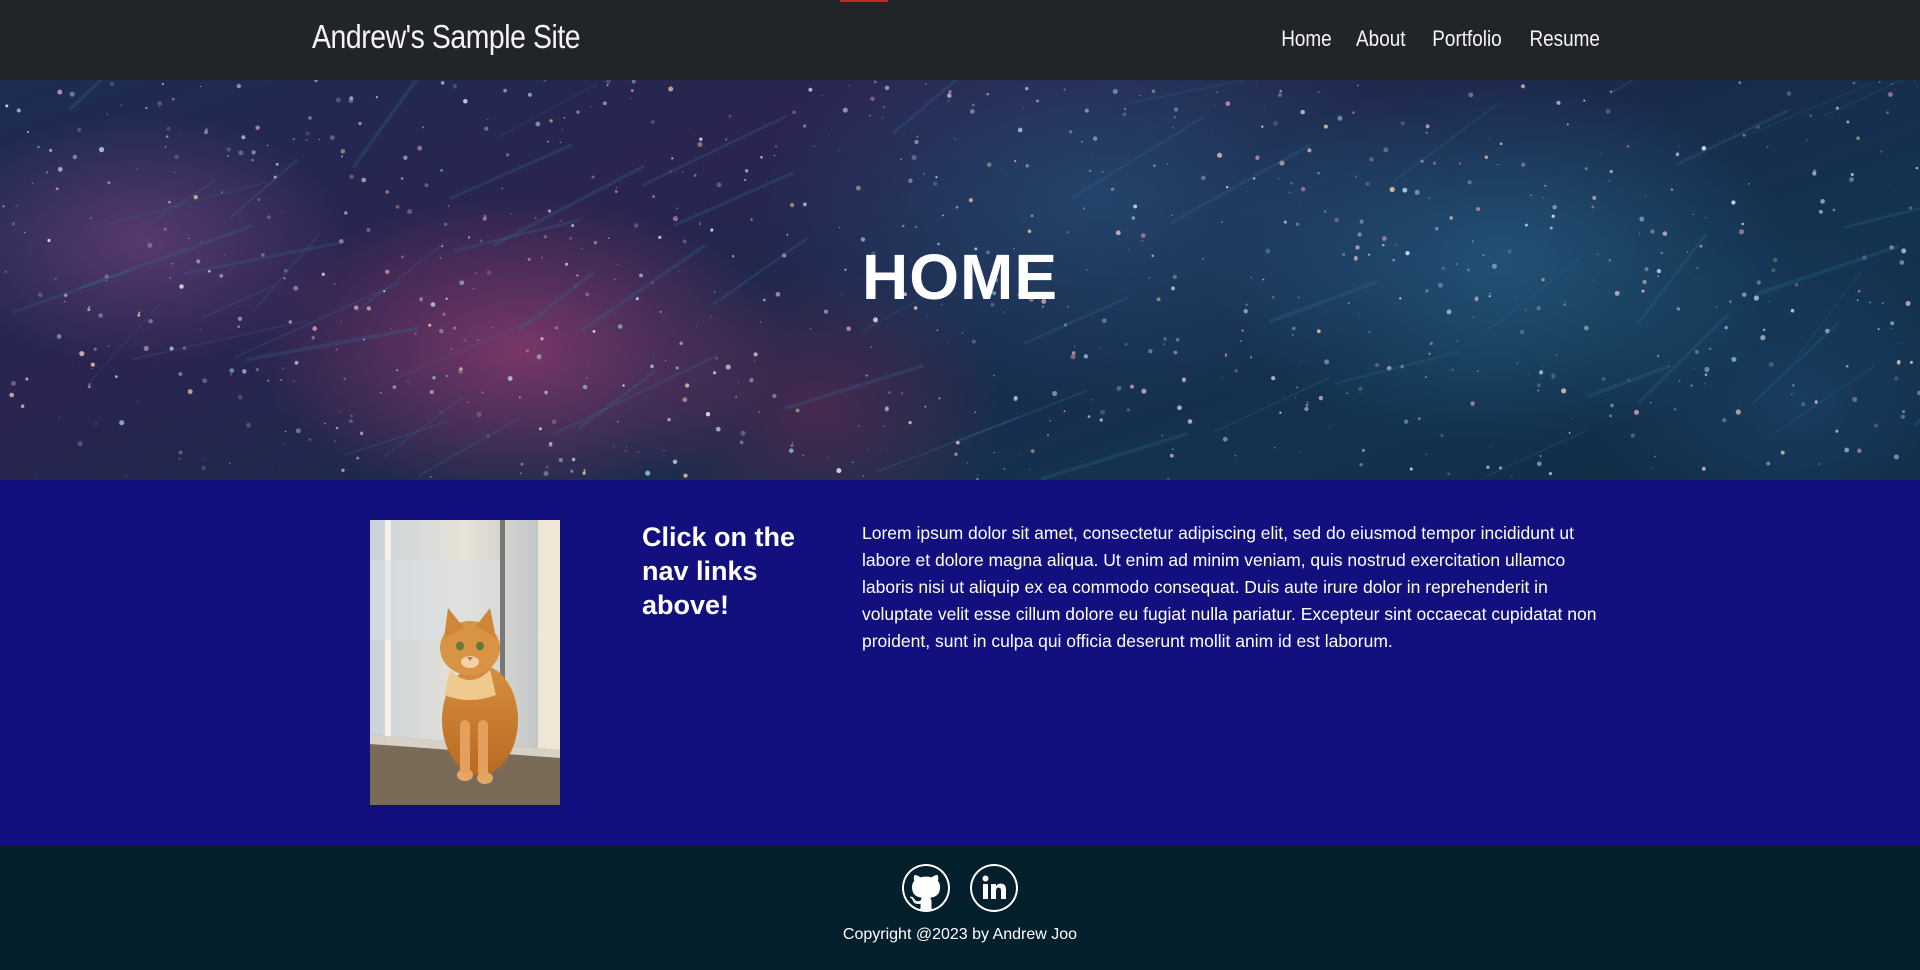  What do you see at coordinates (960, 277) in the screenshot?
I see `hero-title: HOME` at bounding box center [960, 277].